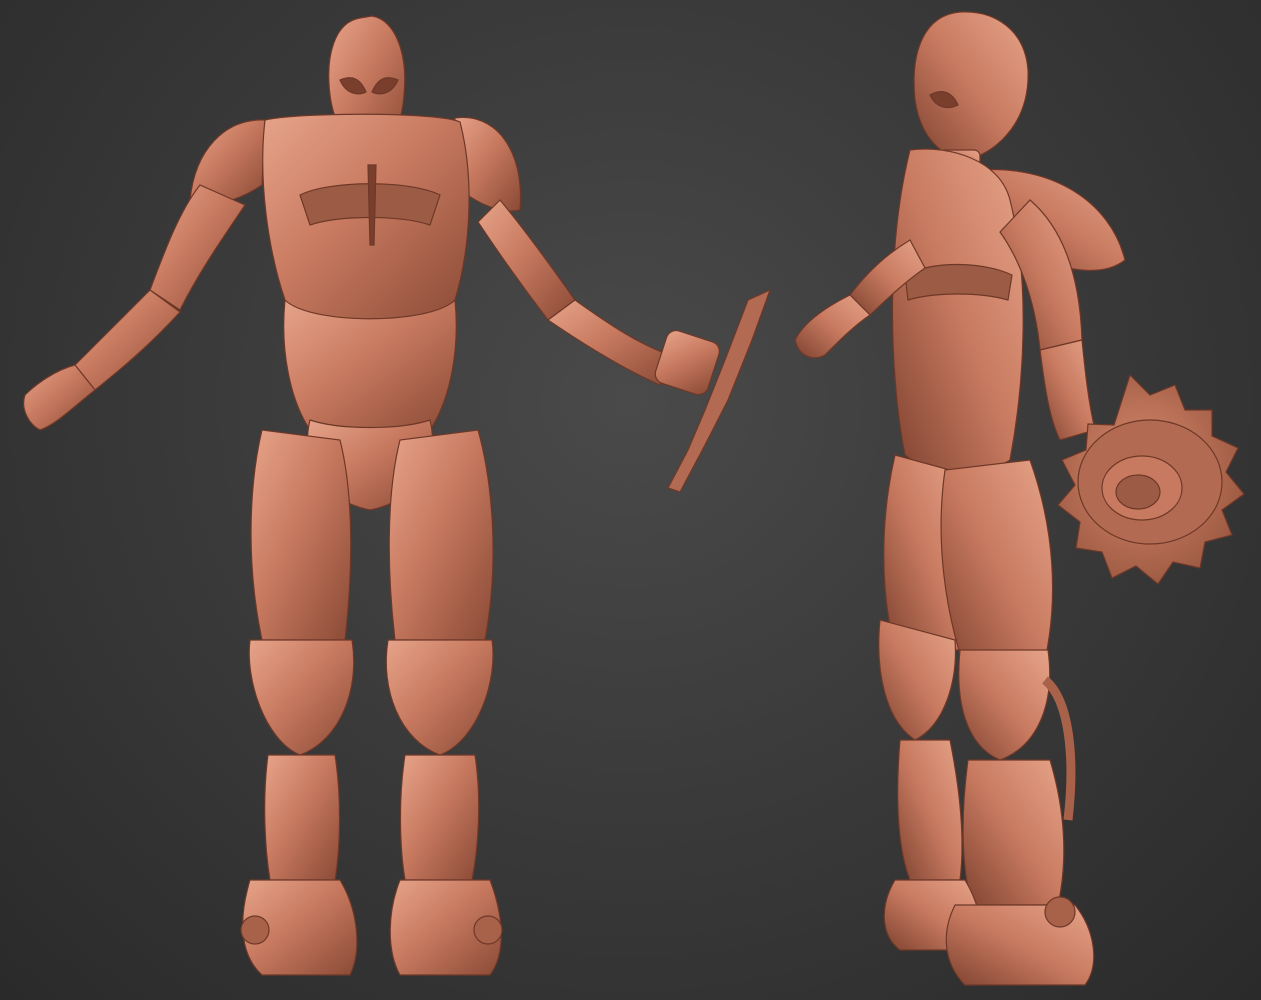 The height and width of the screenshot is (1000, 1261). What do you see at coordinates (1067, 390) in the screenshot?
I see `front-forearm` at bounding box center [1067, 390].